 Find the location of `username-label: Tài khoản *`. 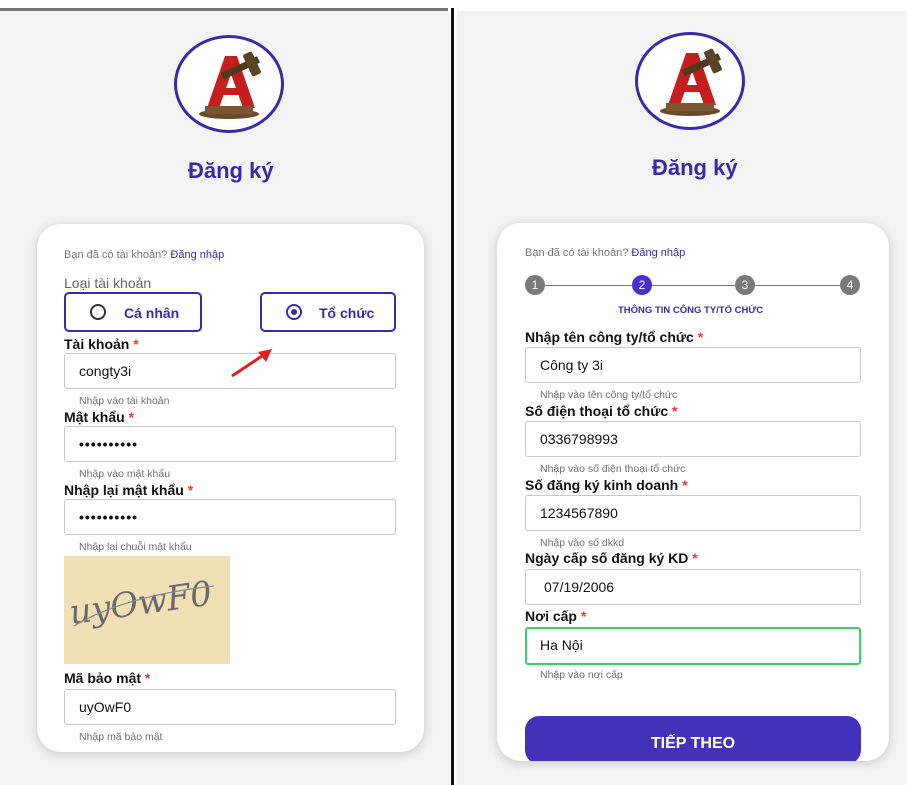

username-label: Tài khoản * is located at coordinates (101, 344).